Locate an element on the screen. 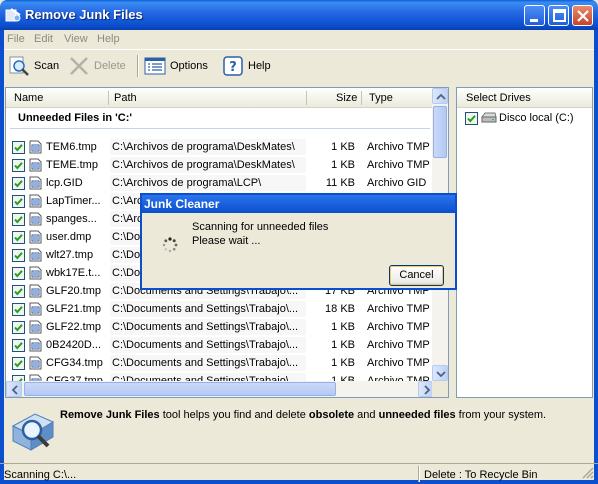 The height and width of the screenshot is (484, 598). scroll-up-button is located at coordinates (440, 96).